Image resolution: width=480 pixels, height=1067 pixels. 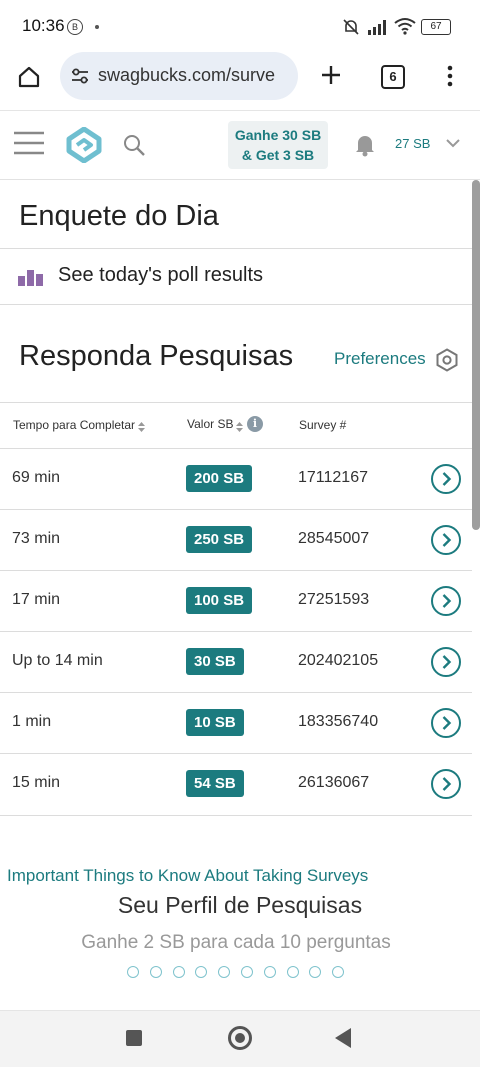 I want to click on home-button-icon, so click(x=240, y=1038).